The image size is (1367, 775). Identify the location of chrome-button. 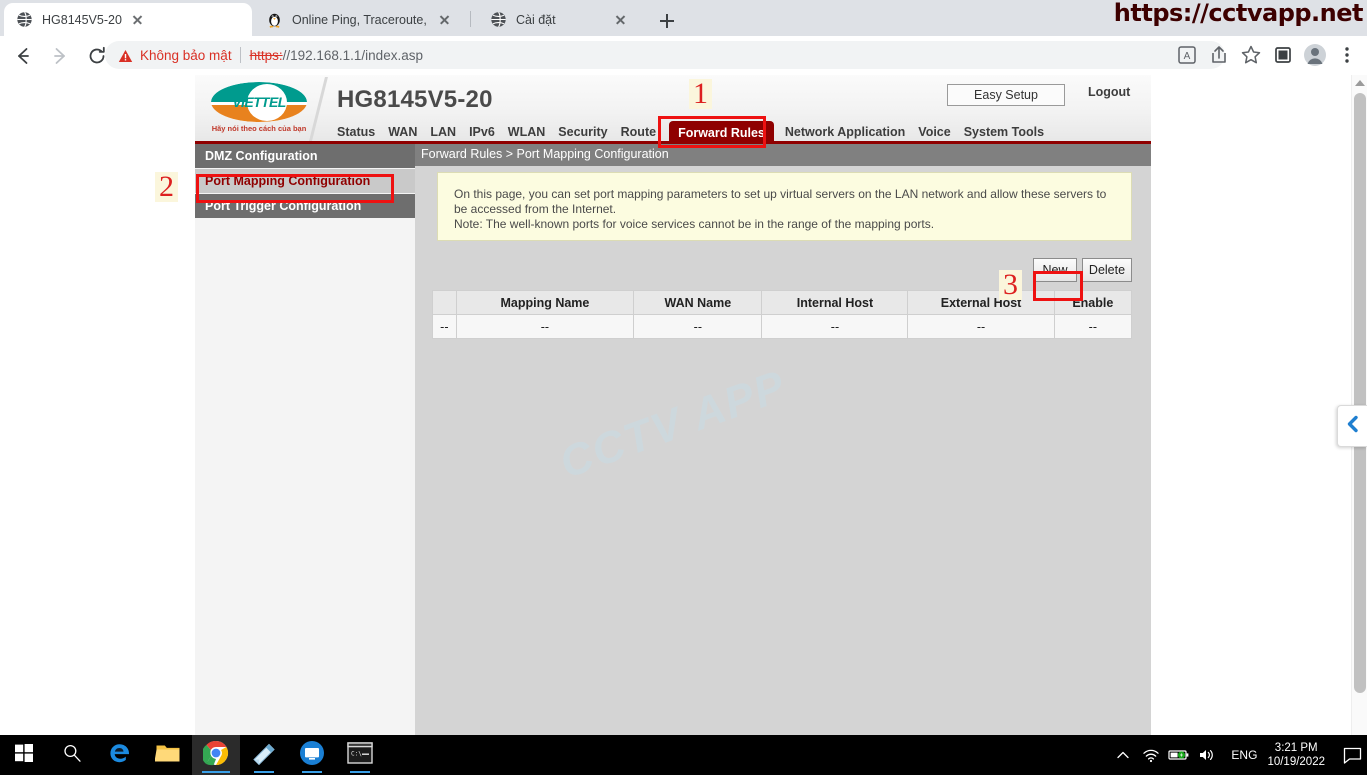
(216, 755).